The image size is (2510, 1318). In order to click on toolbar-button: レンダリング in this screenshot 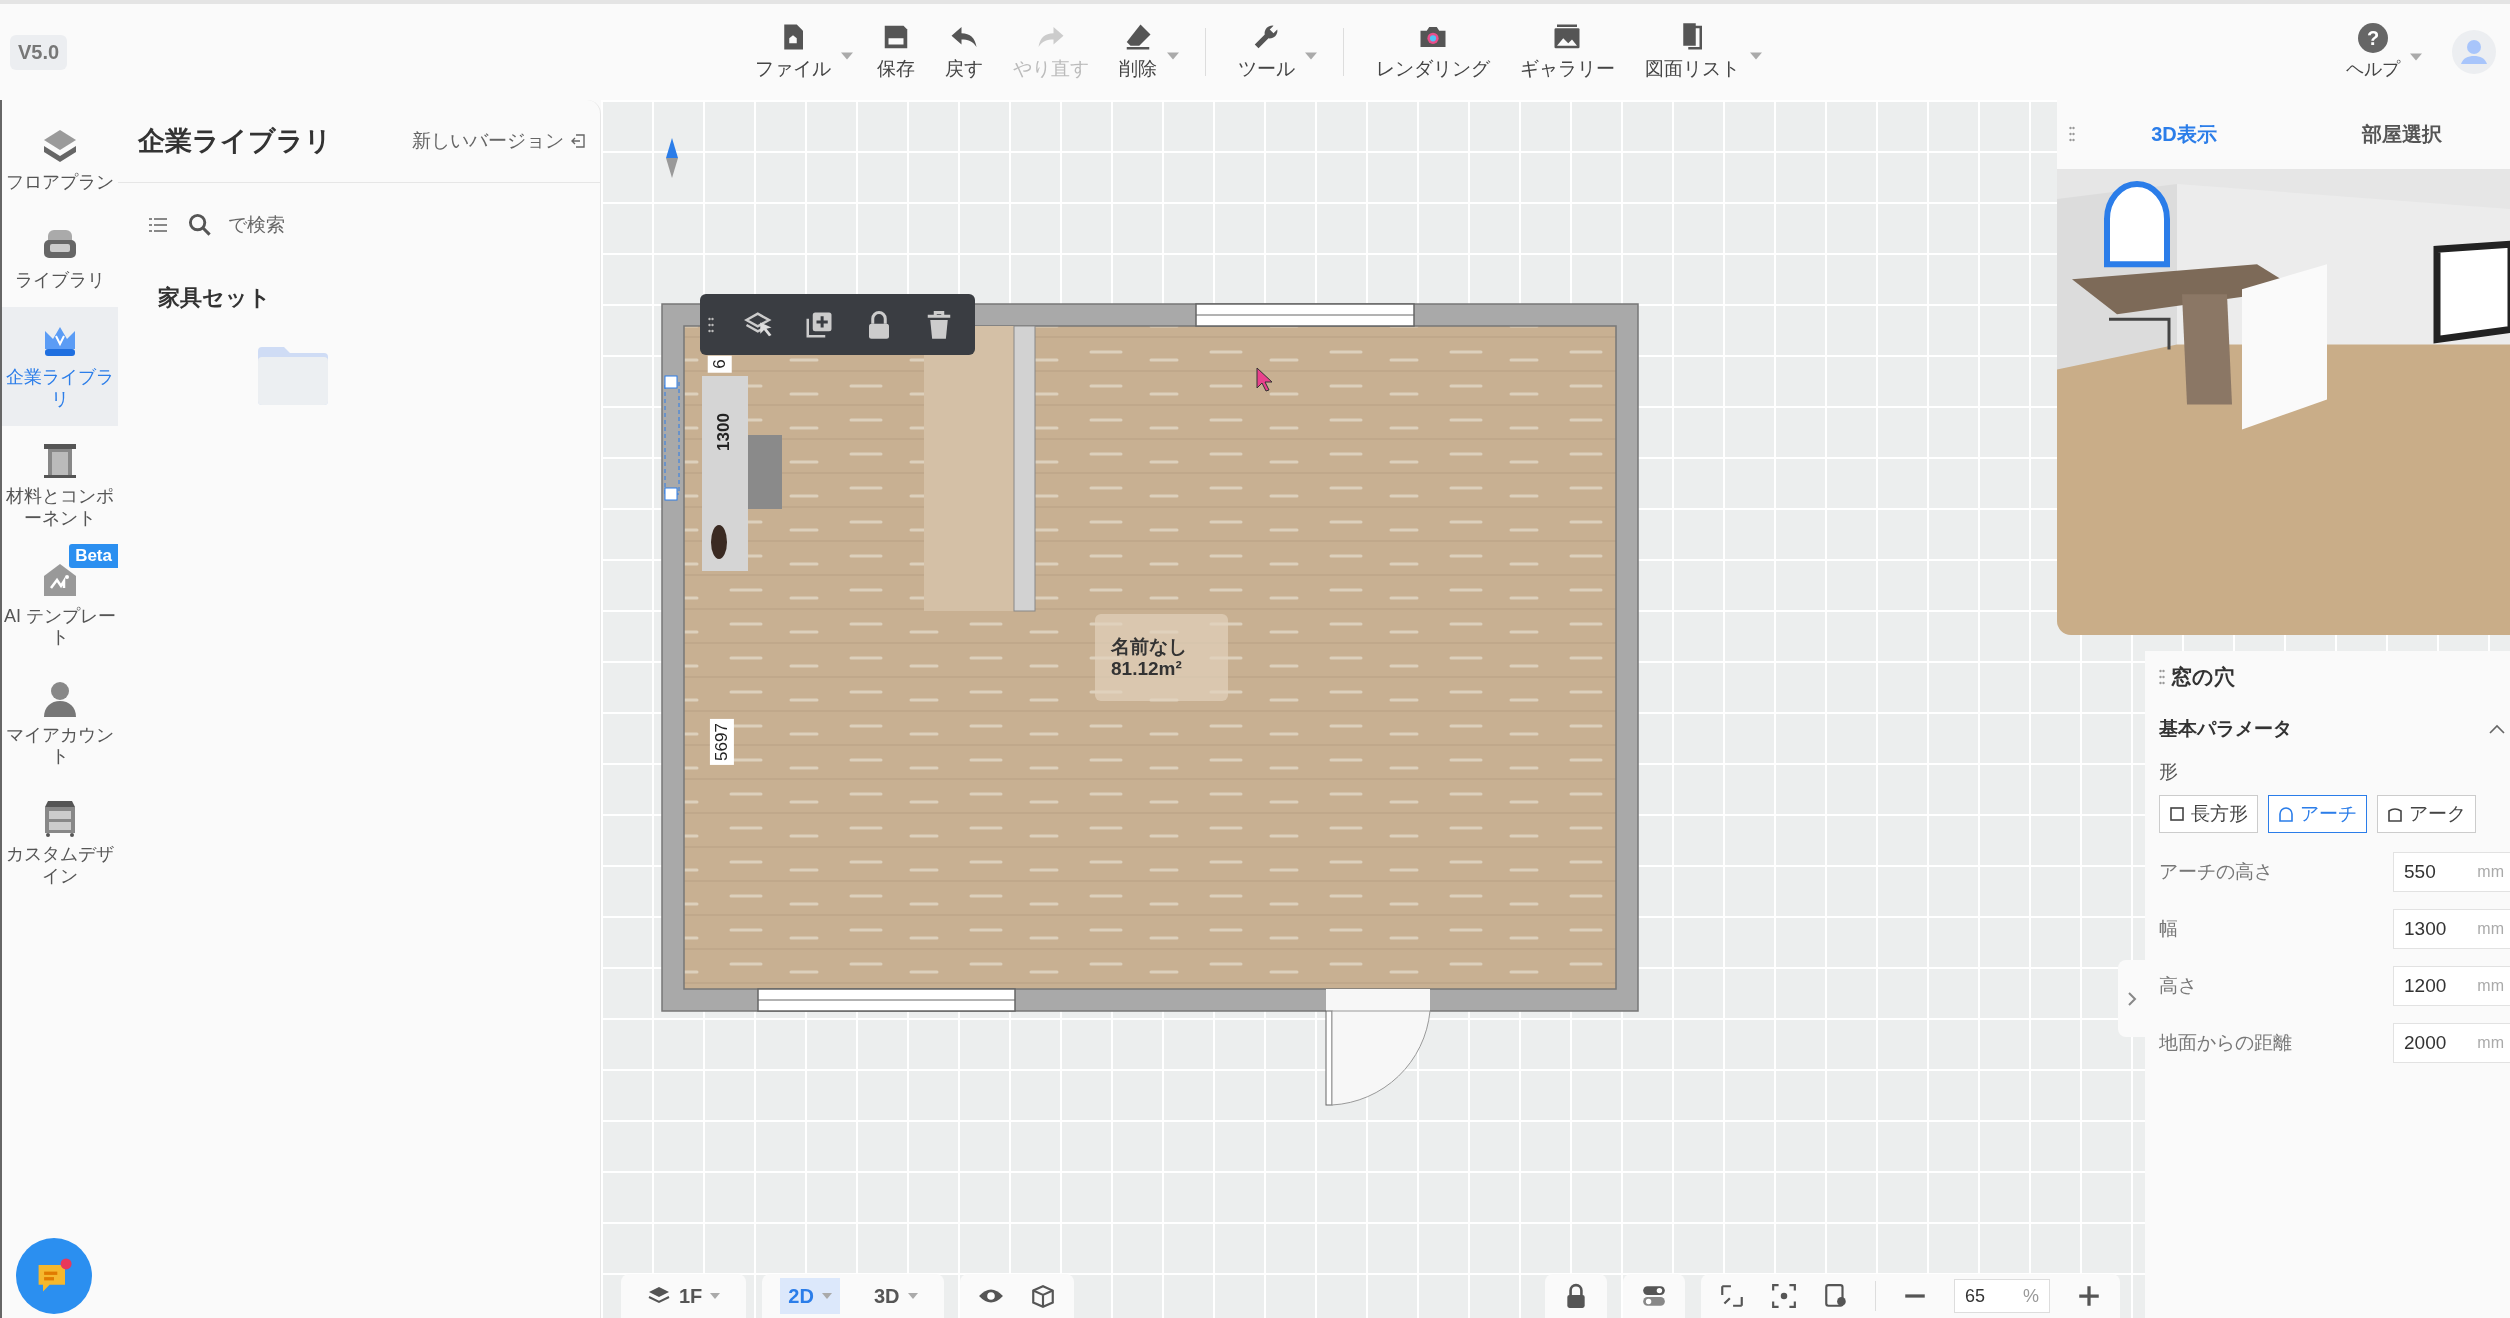, I will do `click(1432, 52)`.